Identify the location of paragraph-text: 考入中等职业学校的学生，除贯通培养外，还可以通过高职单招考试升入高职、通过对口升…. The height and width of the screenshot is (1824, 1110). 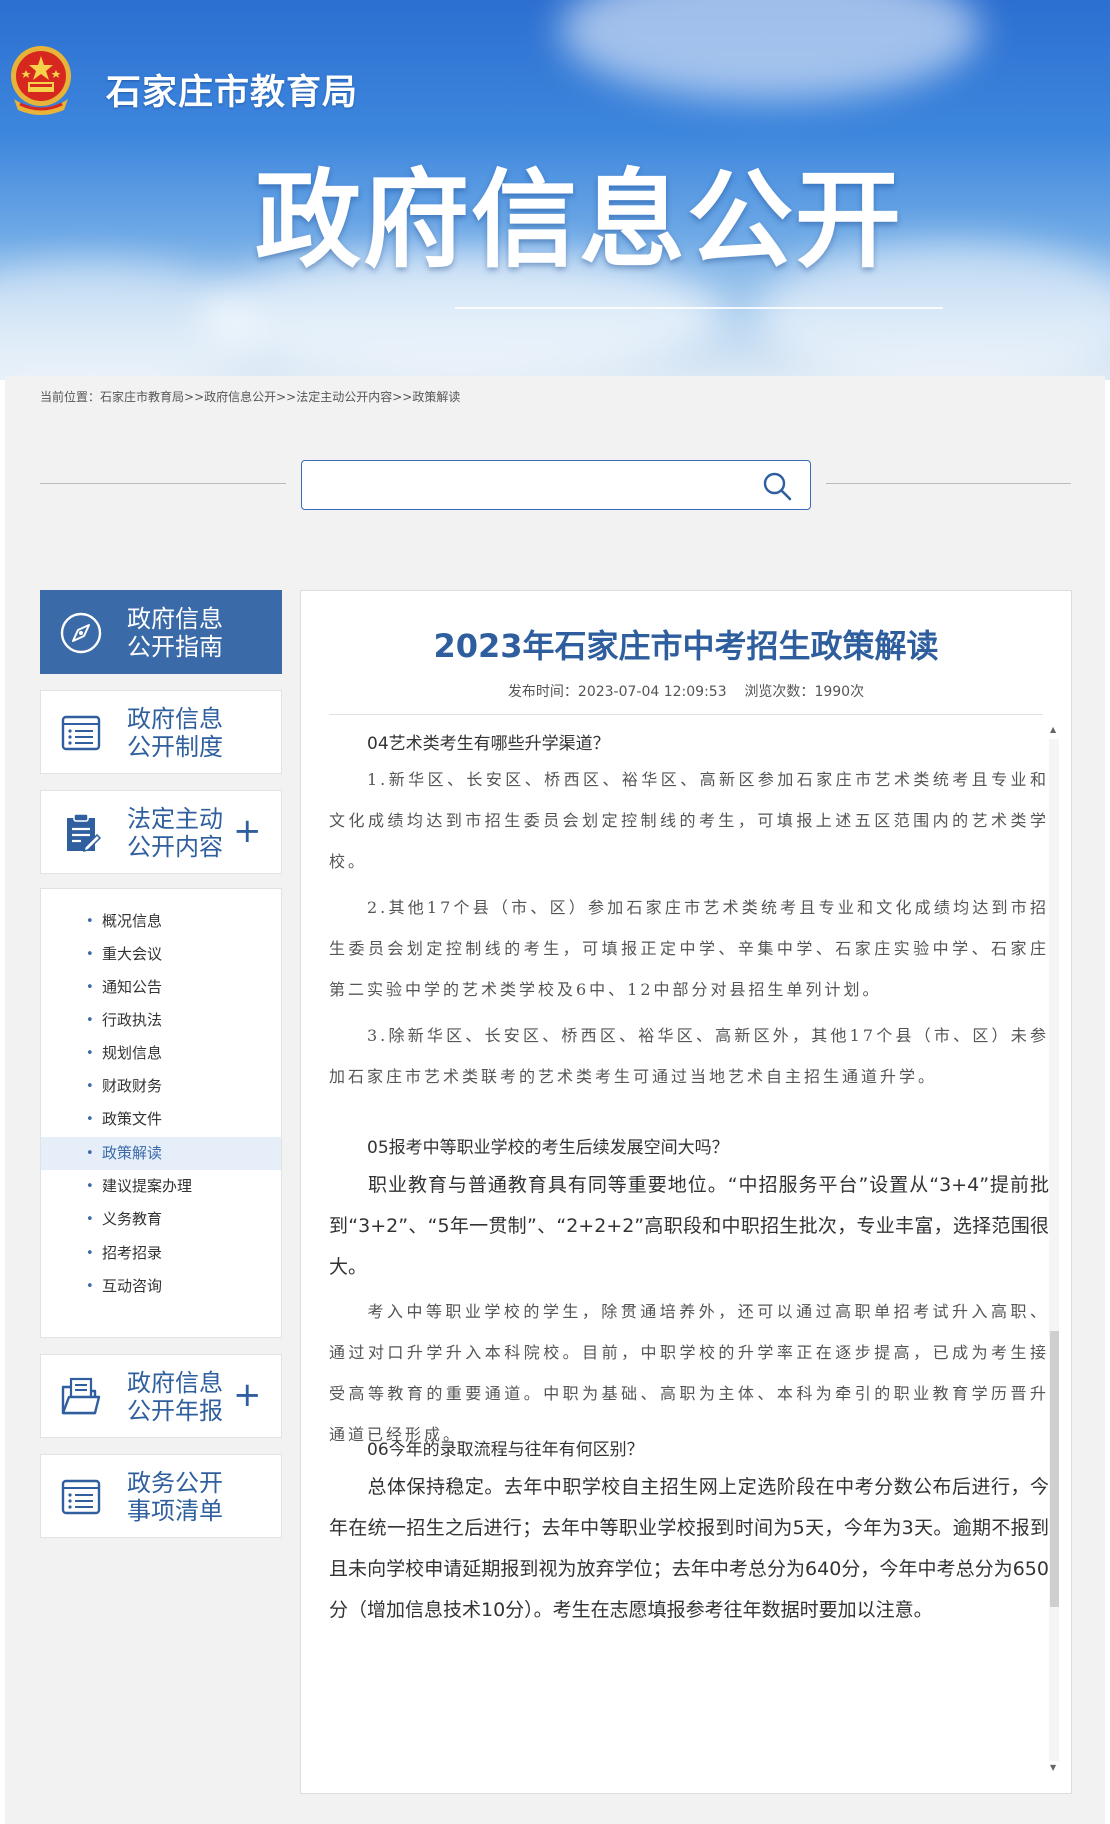
(689, 1373).